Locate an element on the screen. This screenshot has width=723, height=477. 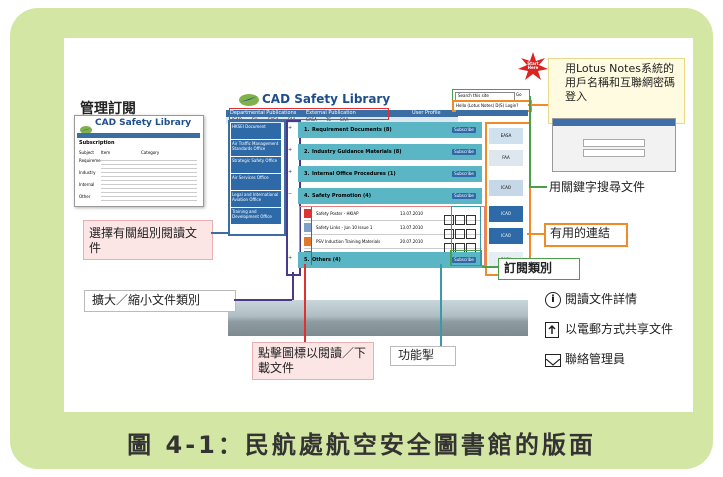
category-num-1: 1. is located at coordinates (307, 130).